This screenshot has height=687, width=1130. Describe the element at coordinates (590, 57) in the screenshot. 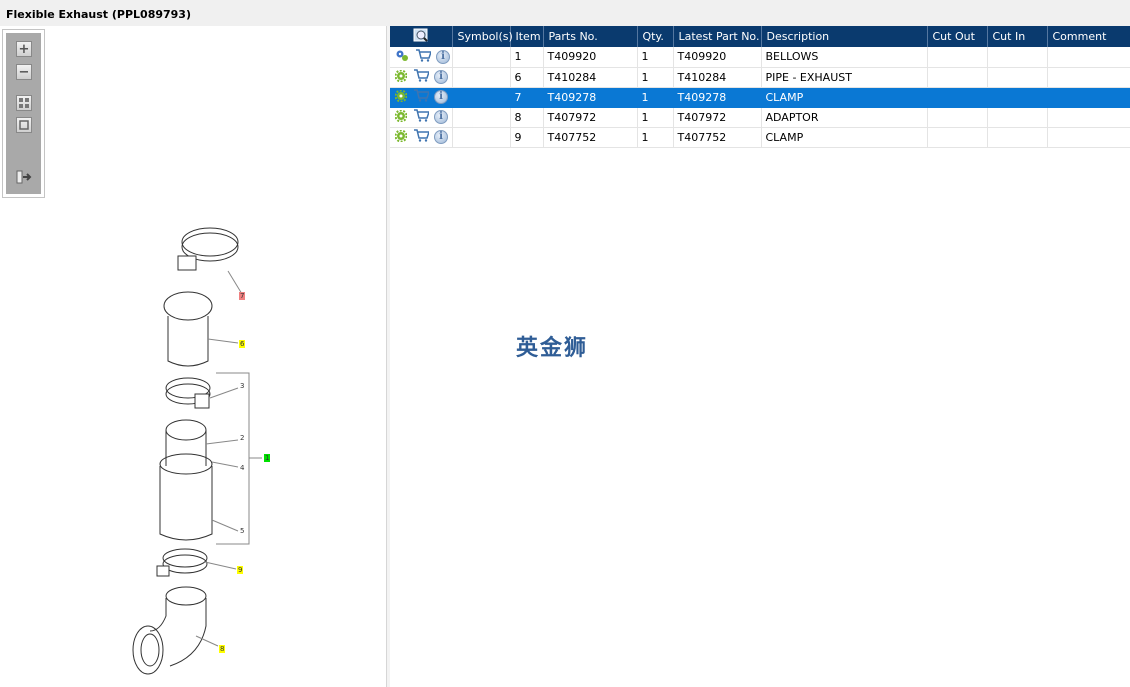

I see `cell-parts-no: T409920` at that location.